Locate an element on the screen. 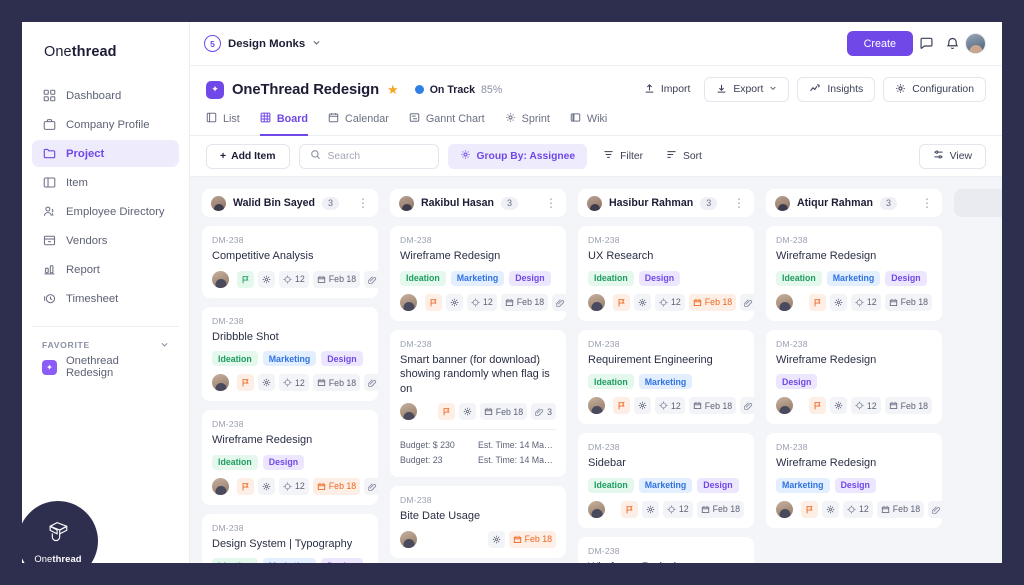  download-icon is located at coordinates (721, 90).